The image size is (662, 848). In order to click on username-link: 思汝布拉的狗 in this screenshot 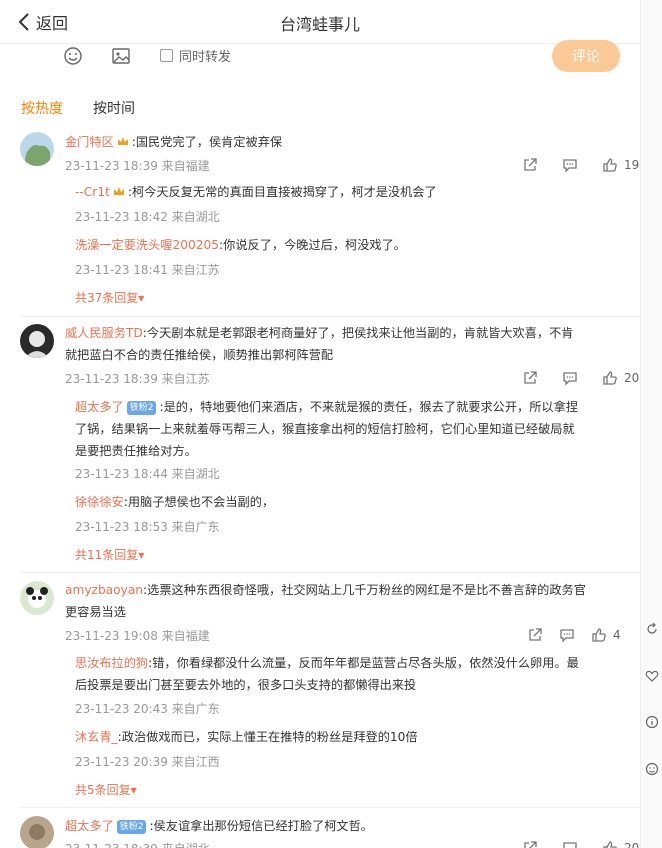, I will do `click(111, 663)`.